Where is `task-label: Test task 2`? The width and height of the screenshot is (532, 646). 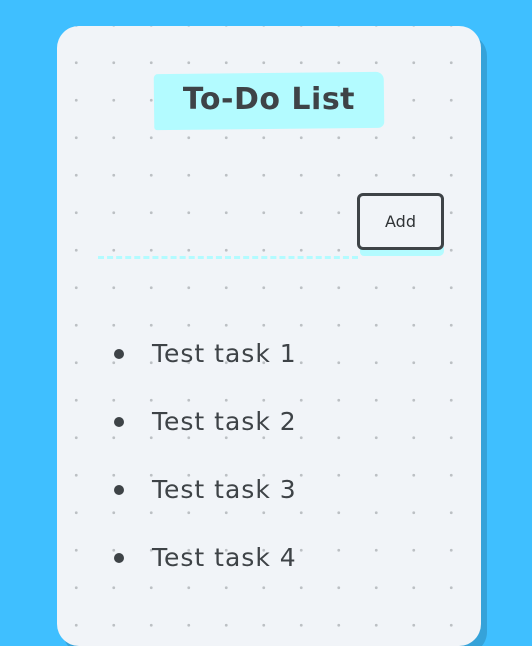
task-label: Test task 2 is located at coordinates (224, 421).